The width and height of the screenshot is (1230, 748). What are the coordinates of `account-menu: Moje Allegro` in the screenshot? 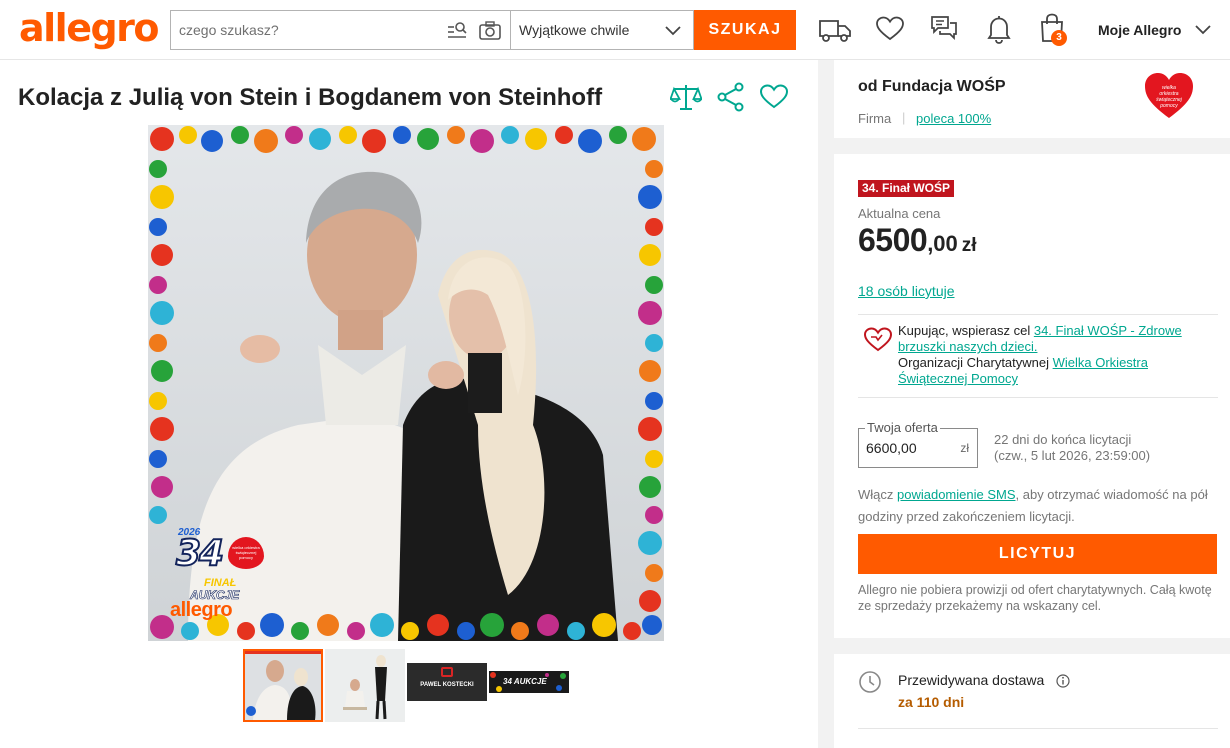 It's located at (1140, 30).